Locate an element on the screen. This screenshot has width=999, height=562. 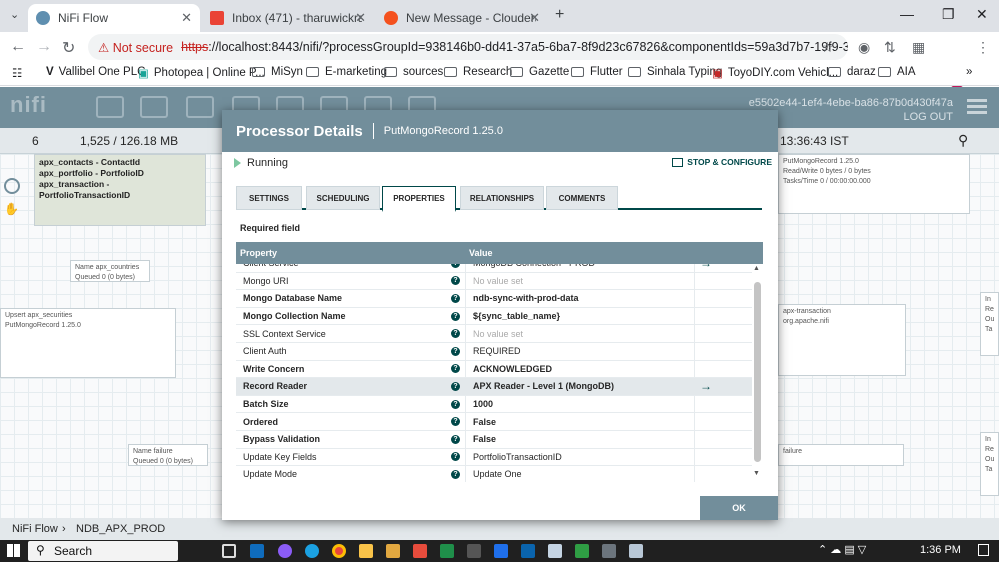
chrome-icon is located at coordinates (339, 551).